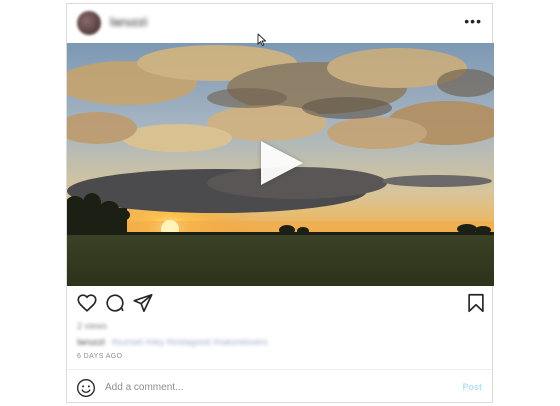 This screenshot has width=560, height=406. What do you see at coordinates (190, 342) in the screenshot?
I see `caption-hashtags: #sunset #sky #instagood #naturelovers` at bounding box center [190, 342].